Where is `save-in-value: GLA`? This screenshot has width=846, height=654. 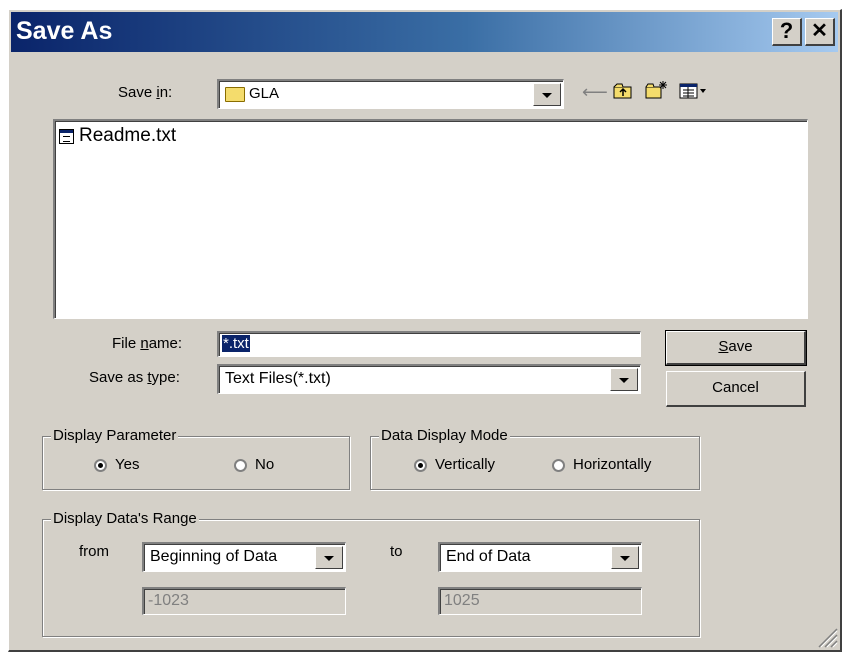 save-in-value: GLA is located at coordinates (264, 93).